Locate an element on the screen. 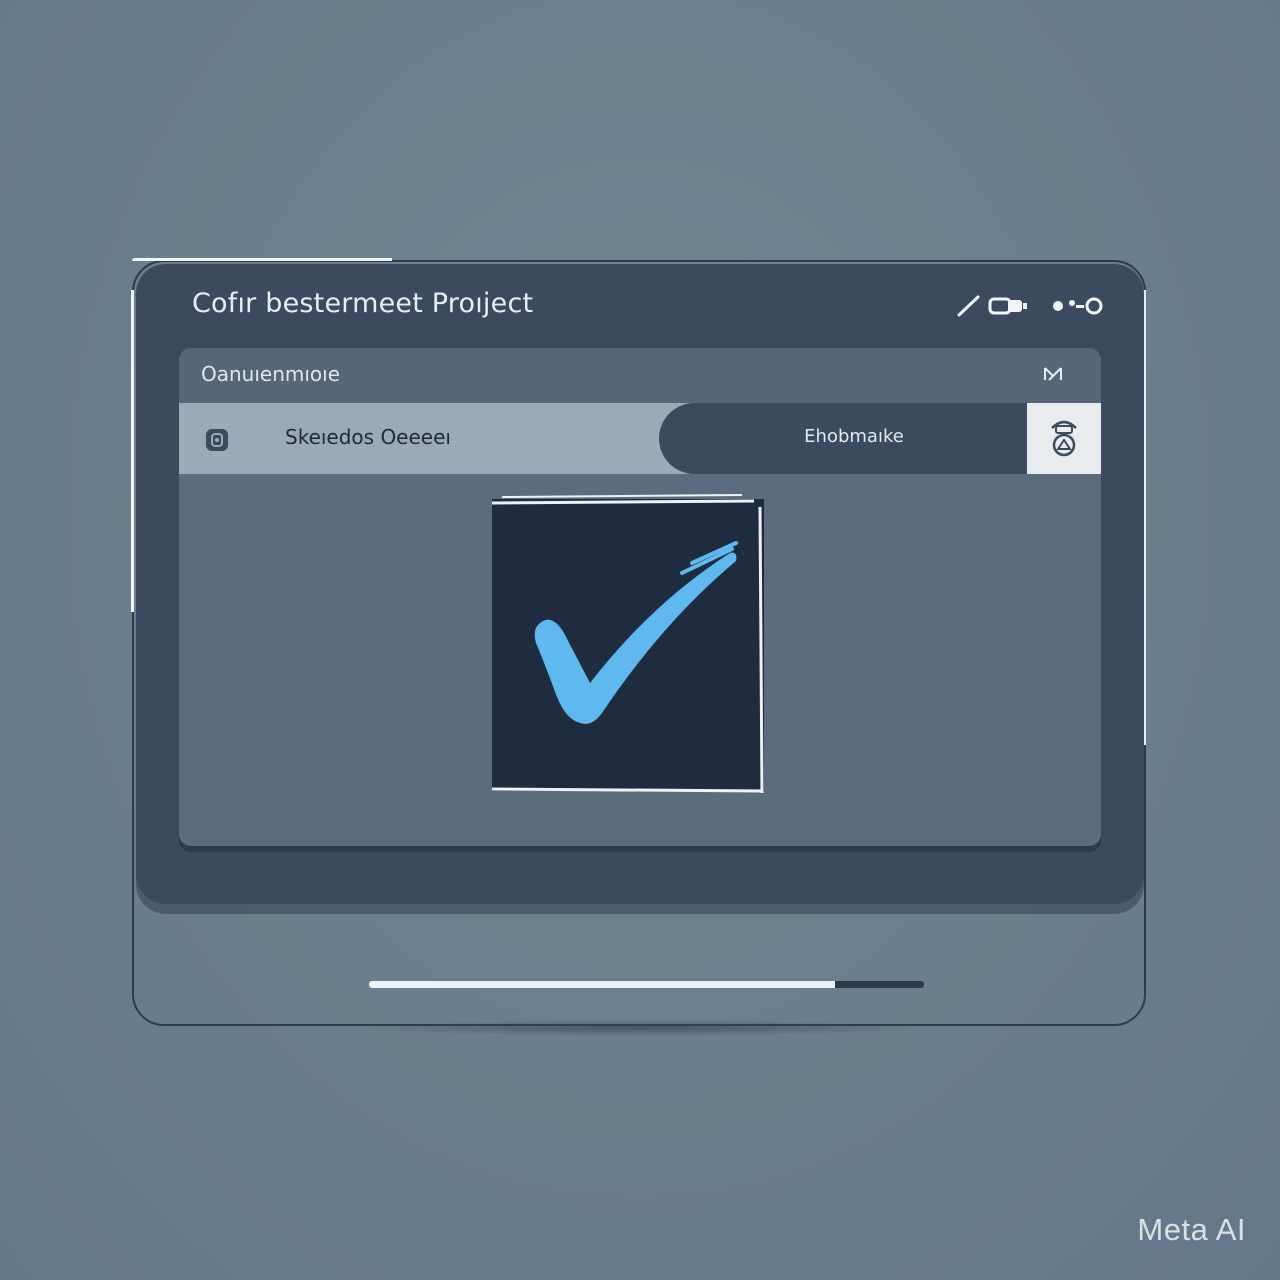  device-highlight-left is located at coordinates (132, 451).